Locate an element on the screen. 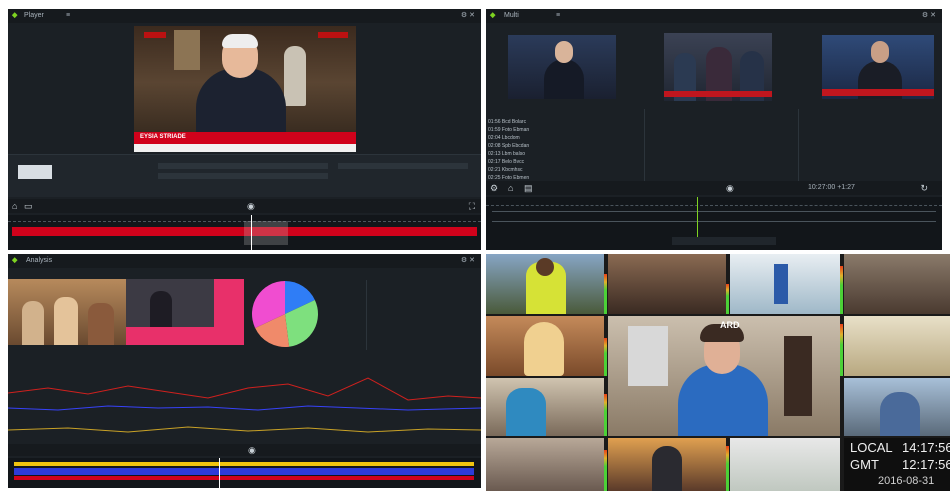  local-time: 14:17:56 is located at coordinates (926, 447).